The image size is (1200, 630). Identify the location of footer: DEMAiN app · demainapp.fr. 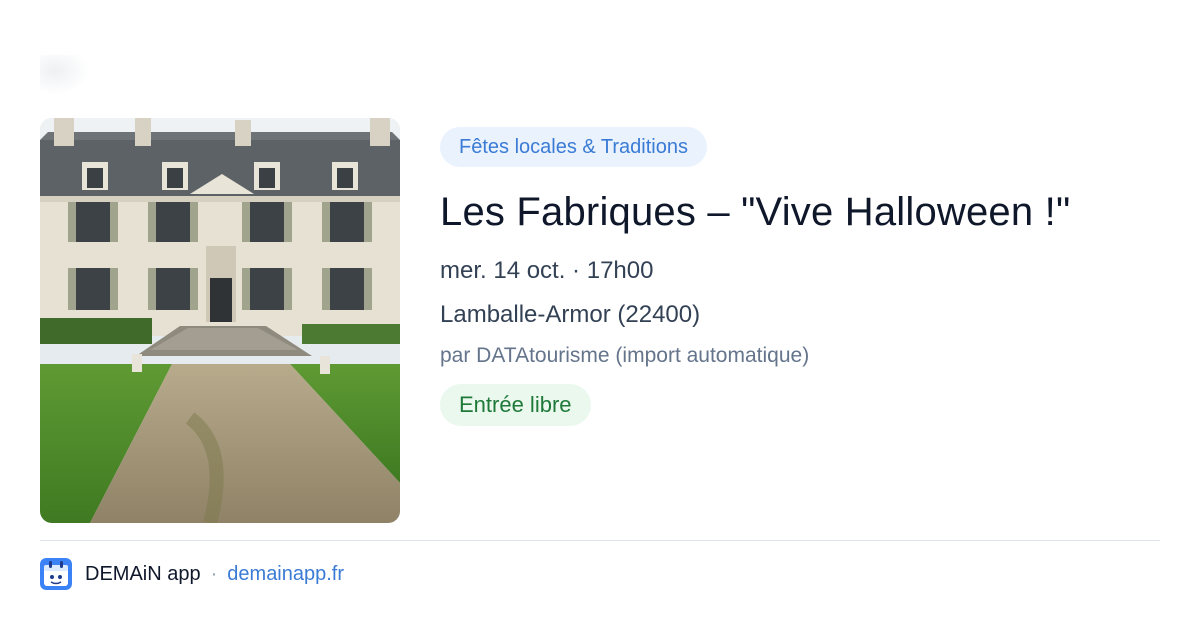
(192, 574).